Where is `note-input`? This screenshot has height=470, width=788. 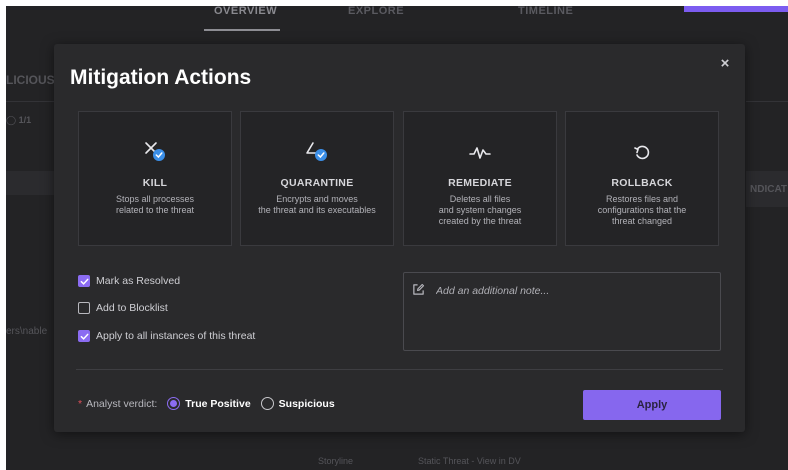 note-input is located at coordinates (571, 291).